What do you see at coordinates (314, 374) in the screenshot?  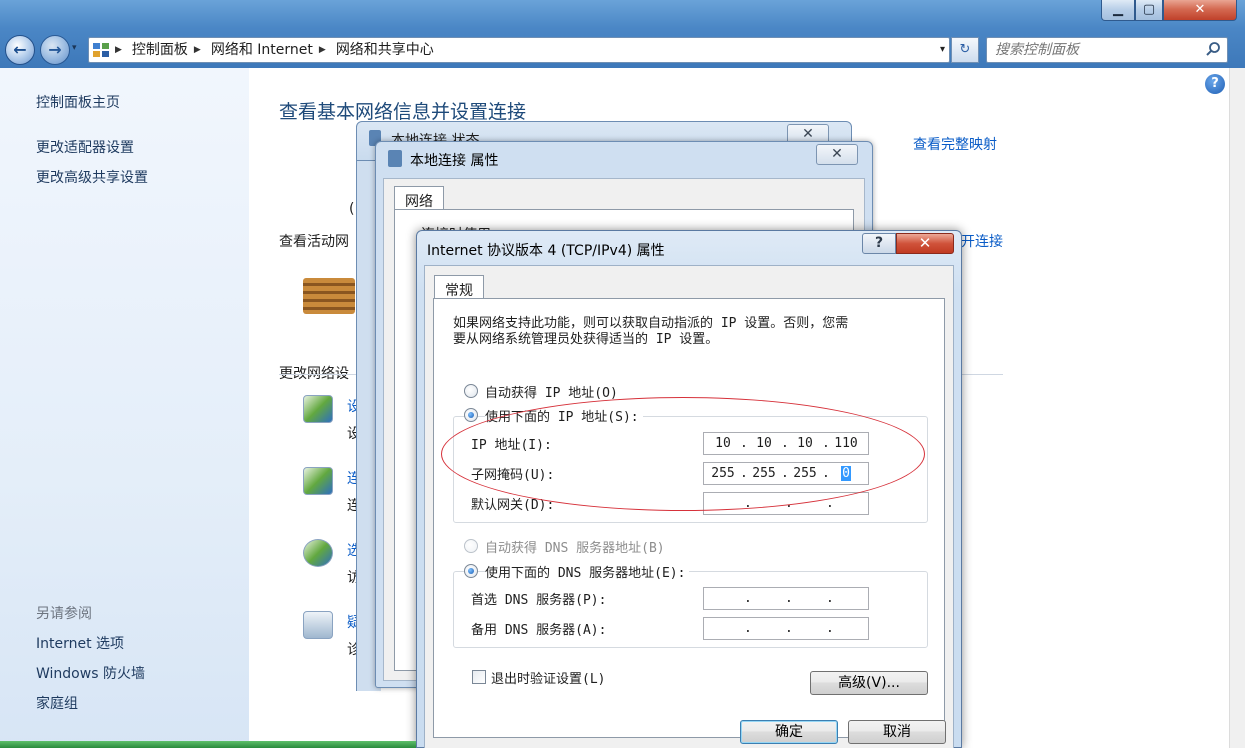 I see `change-network-settings-heading: 更改网络设` at bounding box center [314, 374].